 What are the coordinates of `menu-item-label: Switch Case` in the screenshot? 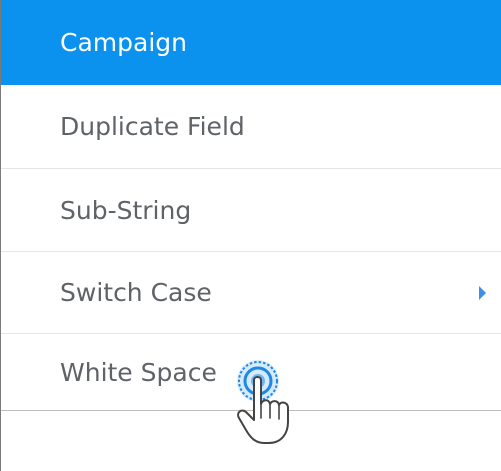 It's located at (136, 292).